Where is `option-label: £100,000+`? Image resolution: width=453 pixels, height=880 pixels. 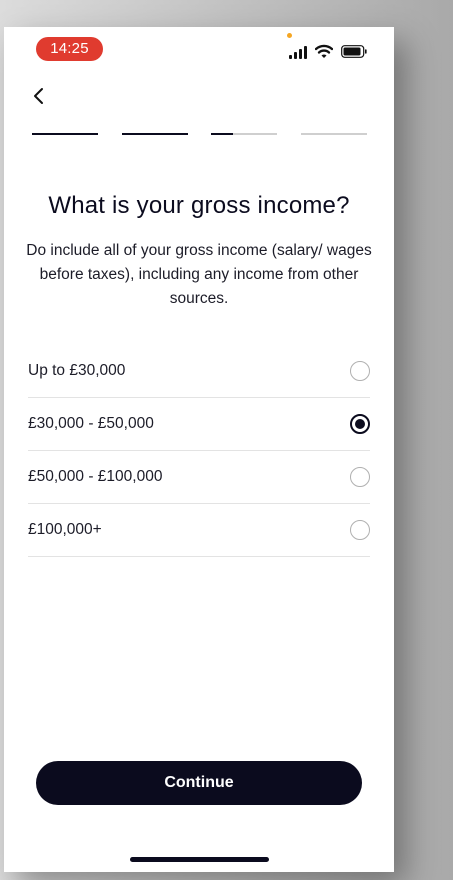 option-label: £100,000+ is located at coordinates (65, 529).